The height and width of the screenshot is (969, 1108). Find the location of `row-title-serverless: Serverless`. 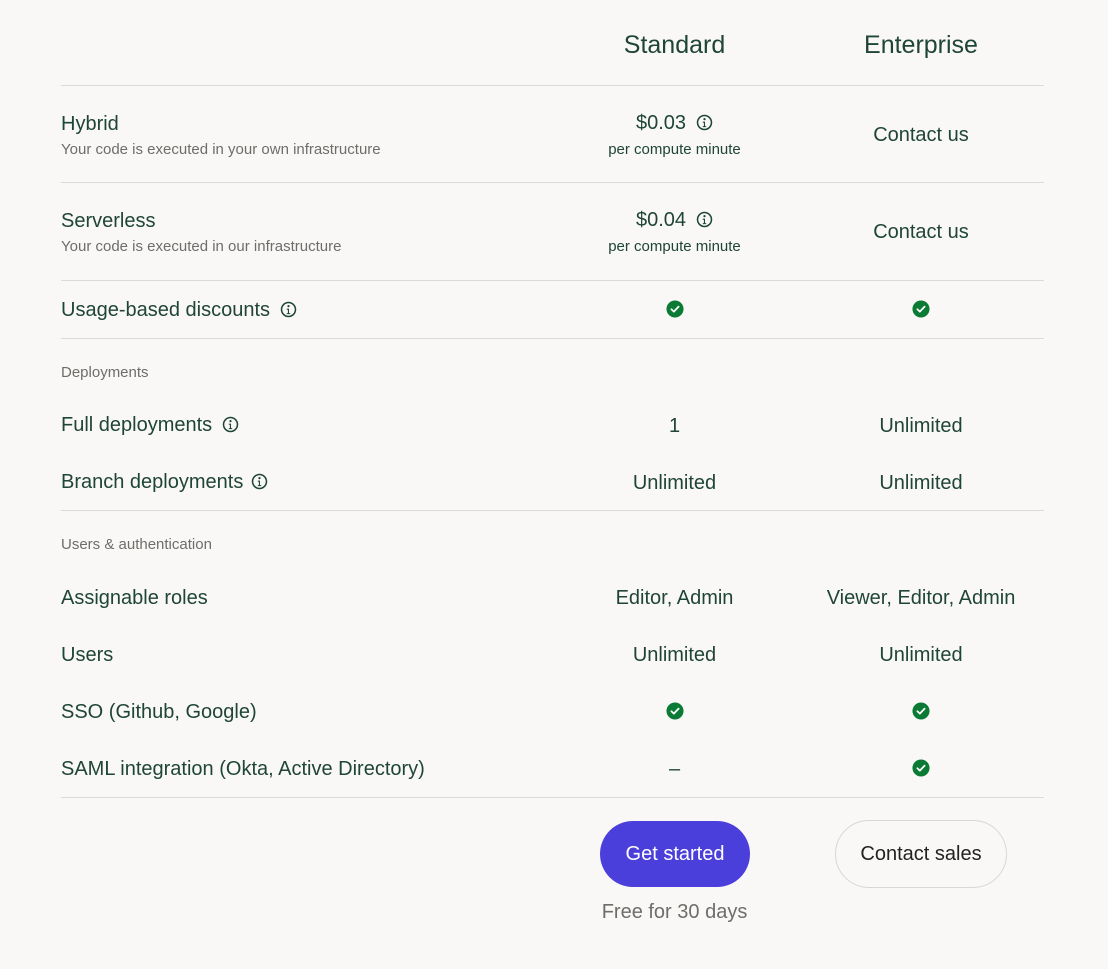

row-title-serverless: Serverless is located at coordinates (108, 221).